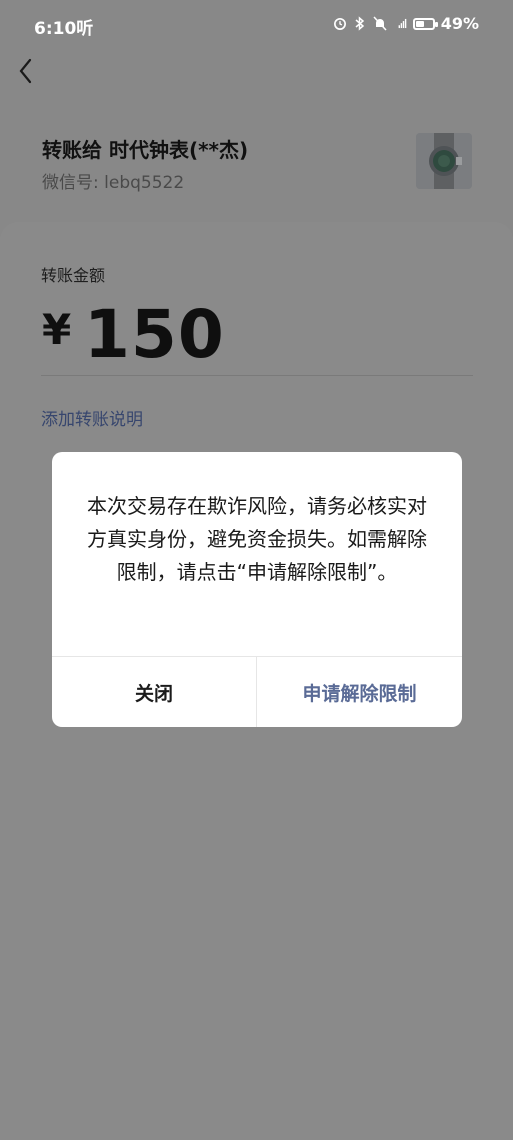 Image resolution: width=513 pixels, height=1140 pixels. Describe the element at coordinates (113, 183) in the screenshot. I see `payee-wechat-id: 微信号: lebq5522` at that location.